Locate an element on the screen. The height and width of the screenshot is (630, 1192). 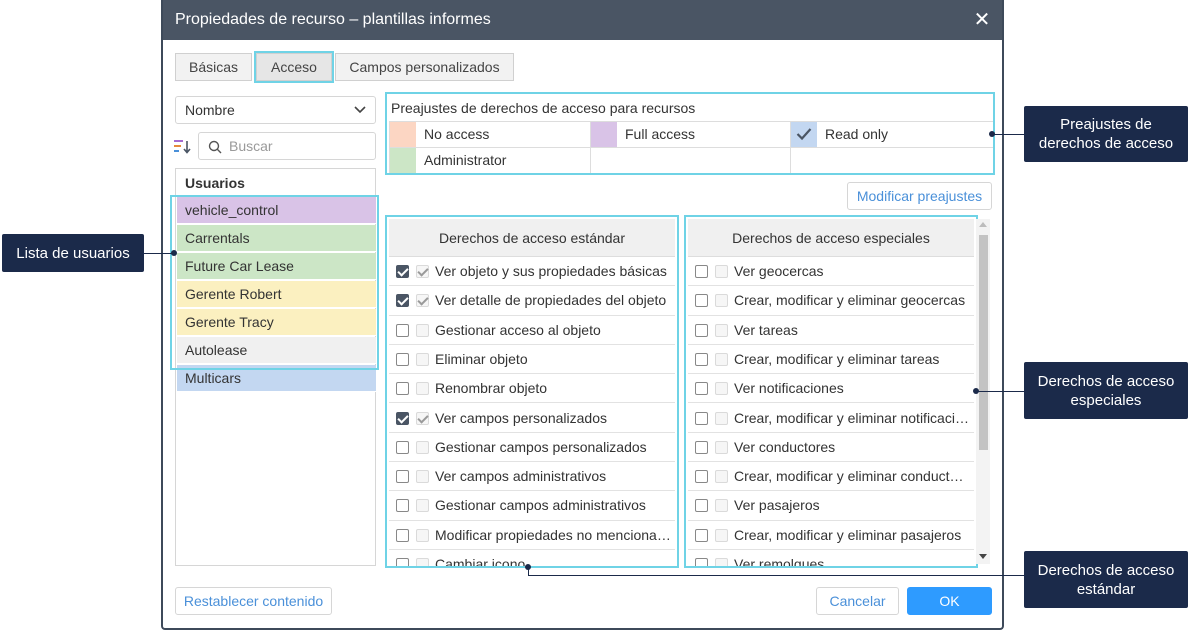
rights-row: Ver pasajeros is located at coordinates (831, 506).